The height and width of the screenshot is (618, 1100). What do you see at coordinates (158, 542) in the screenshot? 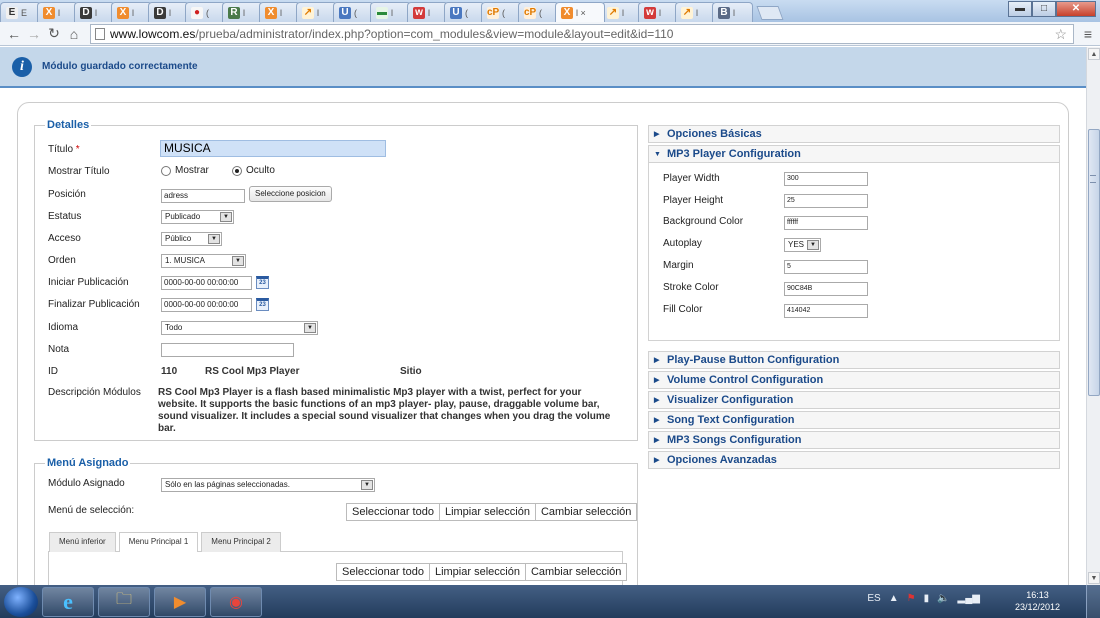
I see `tab-menu-principal-1: Menu Principal 1` at bounding box center [158, 542].